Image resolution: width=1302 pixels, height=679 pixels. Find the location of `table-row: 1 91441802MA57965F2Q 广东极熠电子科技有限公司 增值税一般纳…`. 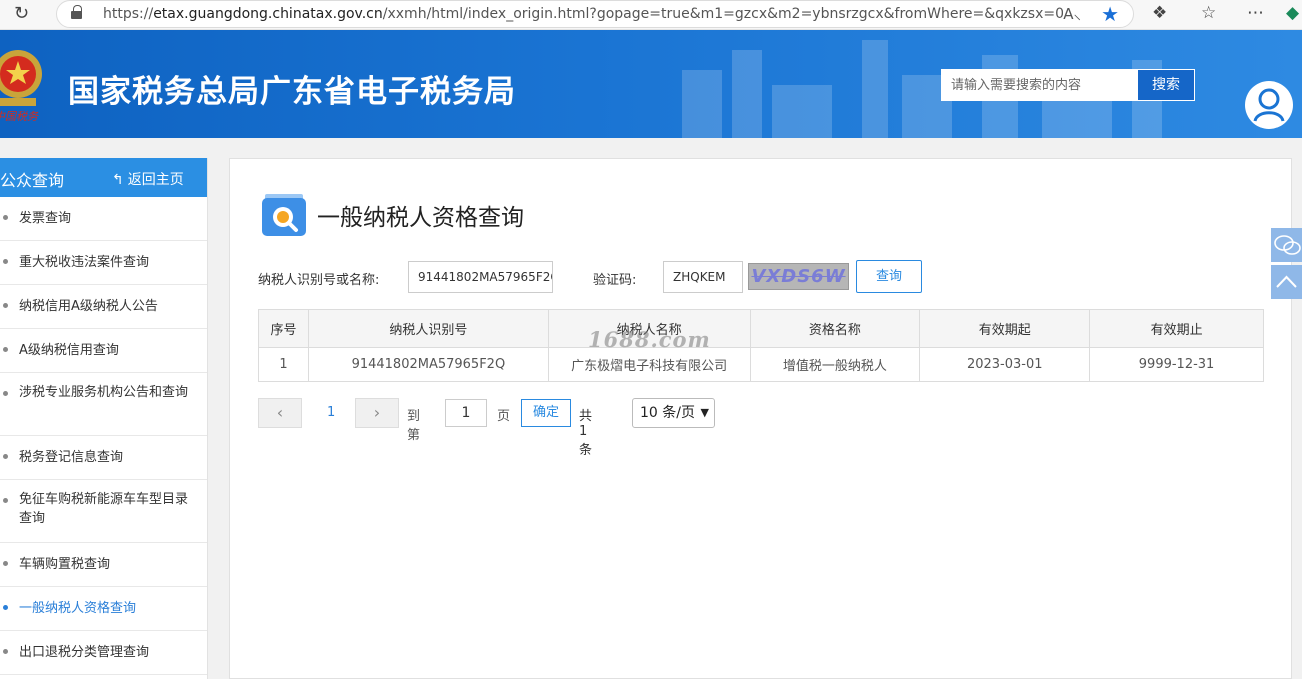

table-row: 1 91441802MA57965F2Q 广东极熠电子科技有限公司 增值税一般纳… is located at coordinates (761, 364).